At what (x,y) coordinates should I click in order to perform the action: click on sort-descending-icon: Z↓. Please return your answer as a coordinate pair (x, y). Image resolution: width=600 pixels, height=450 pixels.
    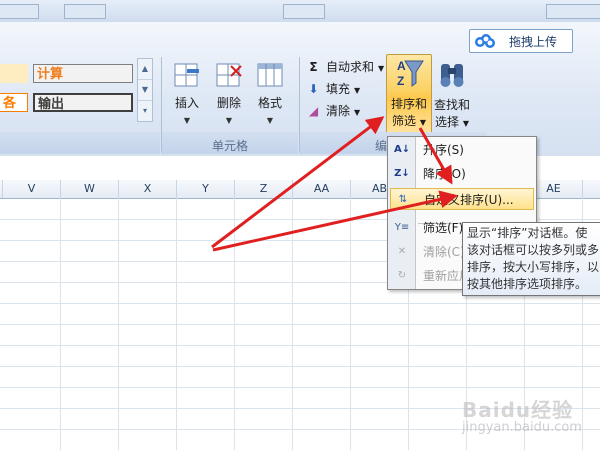
    Looking at the image, I should click on (402, 173).